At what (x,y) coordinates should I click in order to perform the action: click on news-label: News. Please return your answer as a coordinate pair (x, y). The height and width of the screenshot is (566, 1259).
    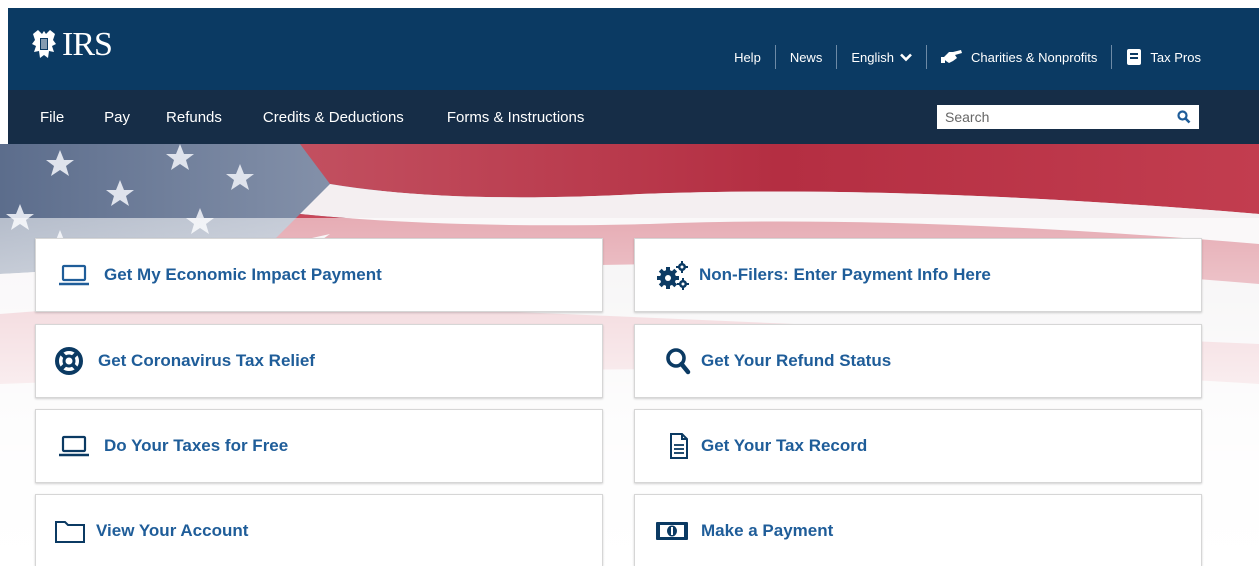
    Looking at the image, I should click on (806, 57).